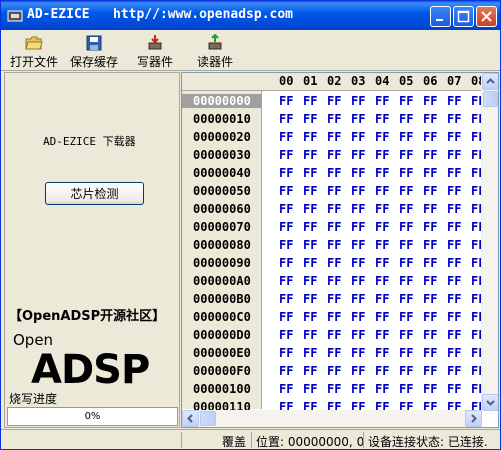 This screenshot has height=450, width=501. I want to click on scroll-right-button, so click(473, 418).